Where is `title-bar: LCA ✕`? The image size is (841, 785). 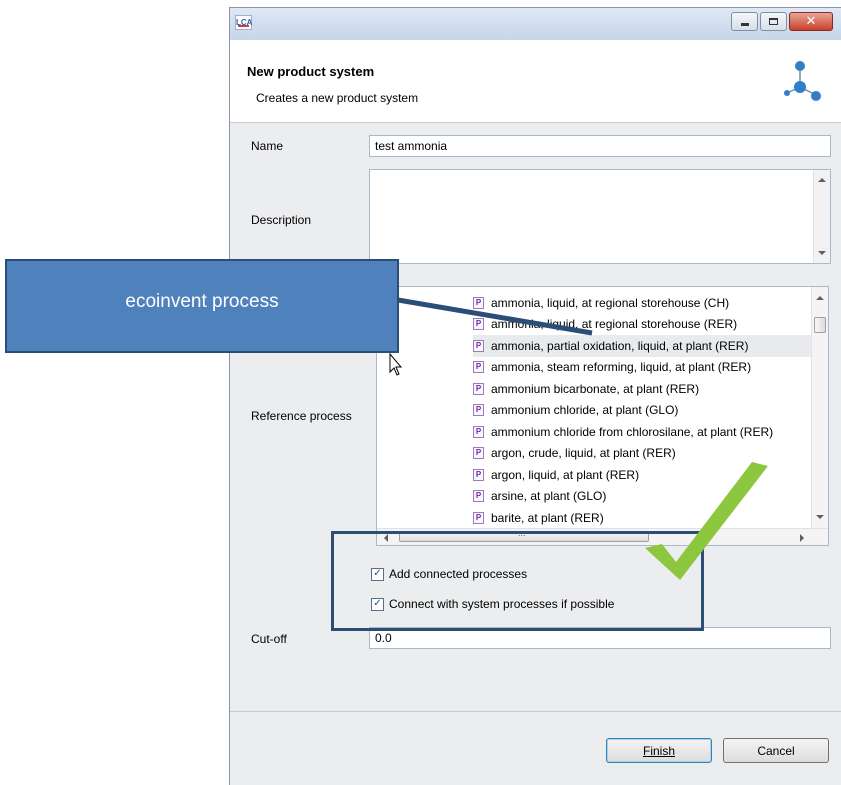 title-bar: LCA ✕ is located at coordinates (535, 24).